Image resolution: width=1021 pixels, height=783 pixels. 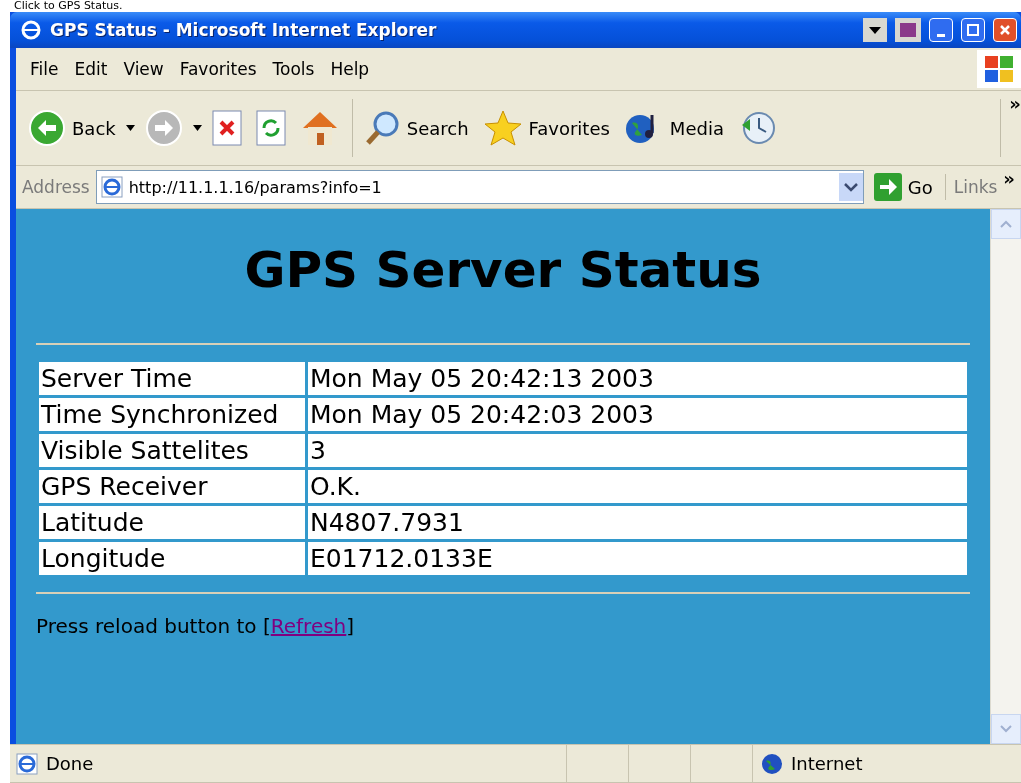 What do you see at coordinates (31, 30) in the screenshot?
I see `browser-logo-icon` at bounding box center [31, 30].